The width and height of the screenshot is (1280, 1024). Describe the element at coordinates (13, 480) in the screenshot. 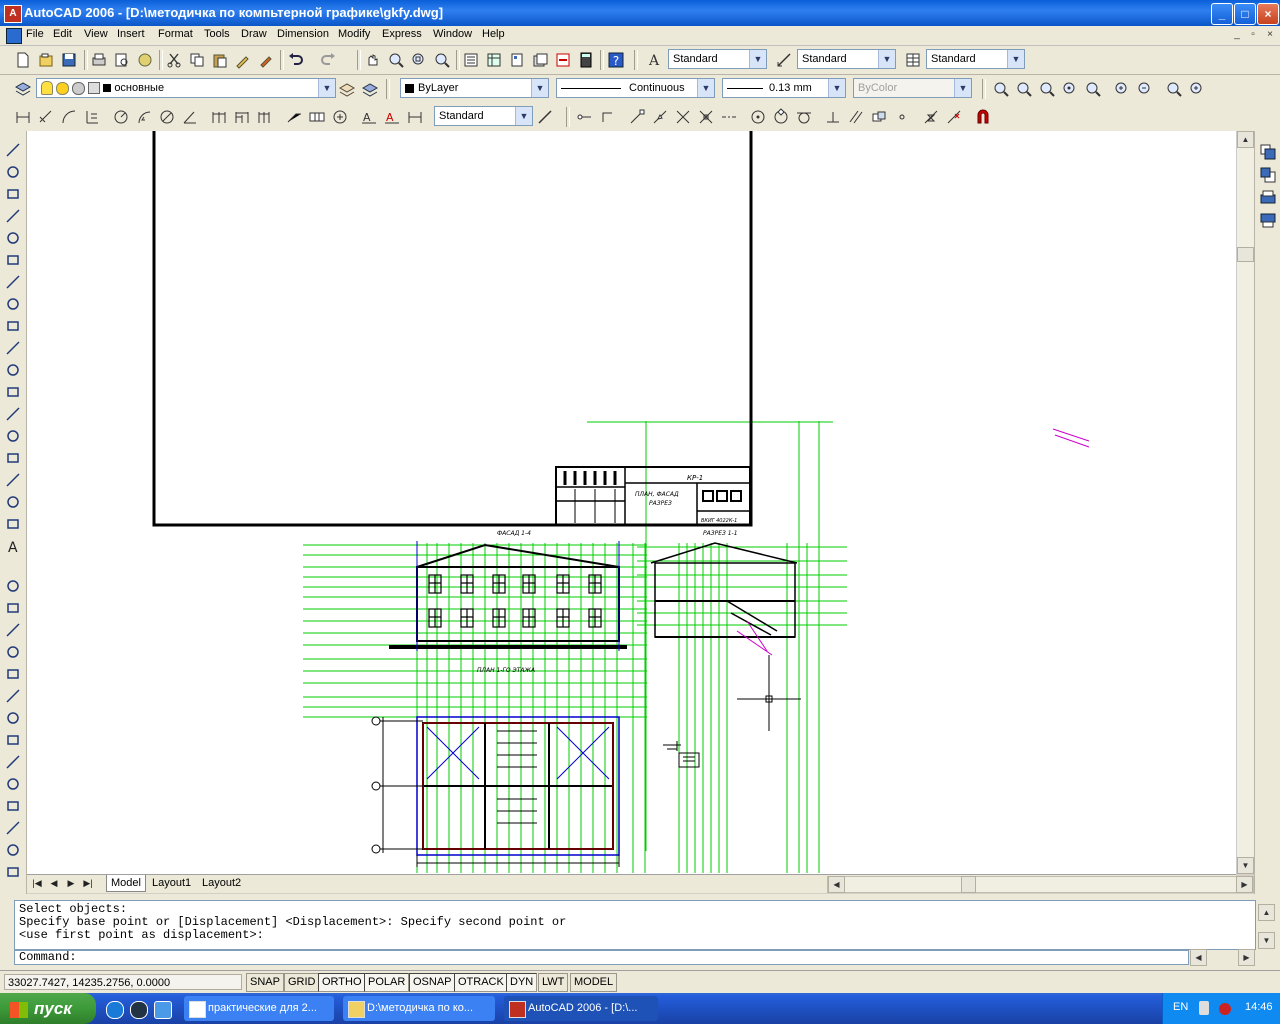

I see `gradient-icon` at that location.